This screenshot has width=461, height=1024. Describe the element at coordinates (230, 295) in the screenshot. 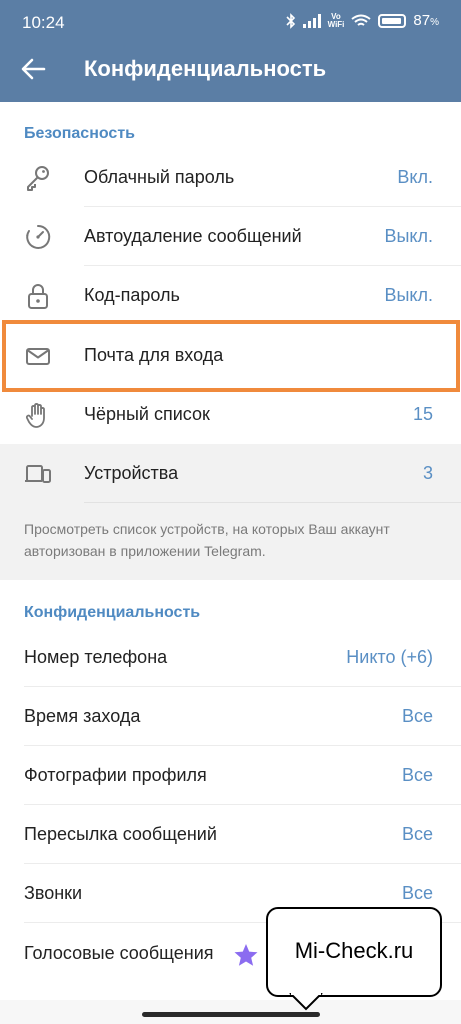

I see `row-passcode: Код-пароль Выкл.` at that location.